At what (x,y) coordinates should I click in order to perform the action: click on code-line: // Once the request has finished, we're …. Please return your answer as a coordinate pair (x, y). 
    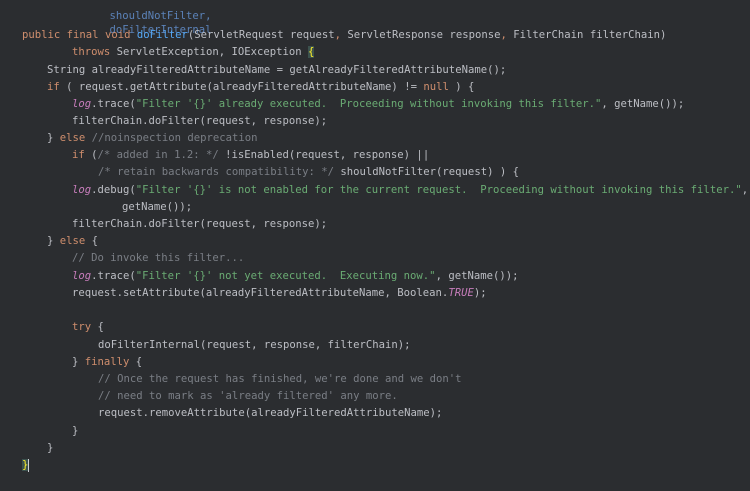
    Looking at the image, I should click on (280, 379).